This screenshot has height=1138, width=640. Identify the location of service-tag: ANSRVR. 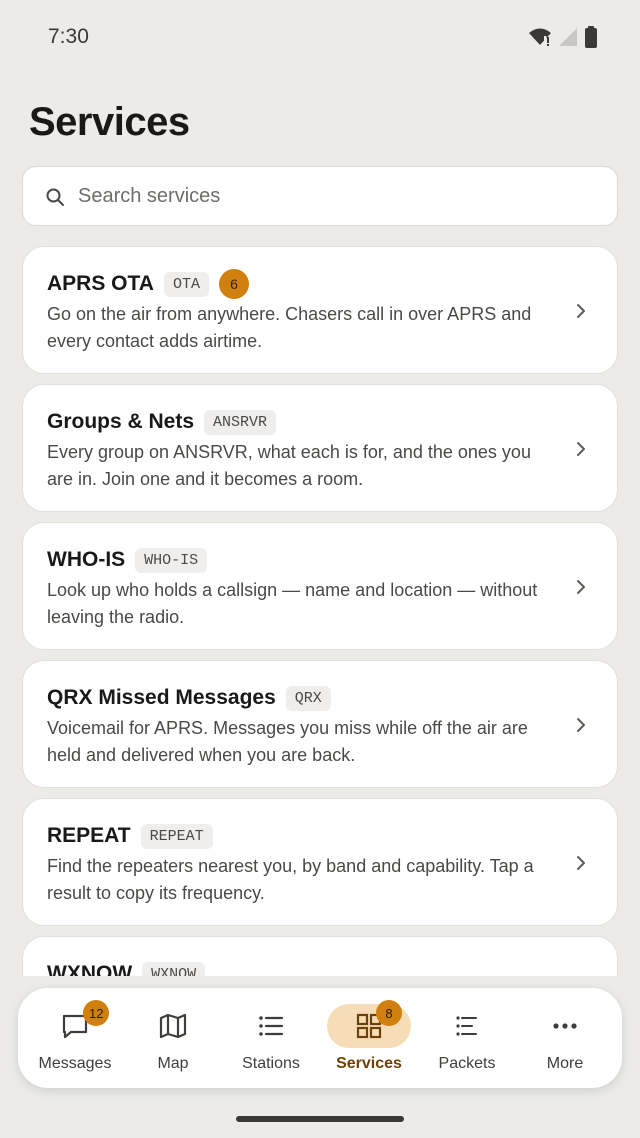
(240, 422).